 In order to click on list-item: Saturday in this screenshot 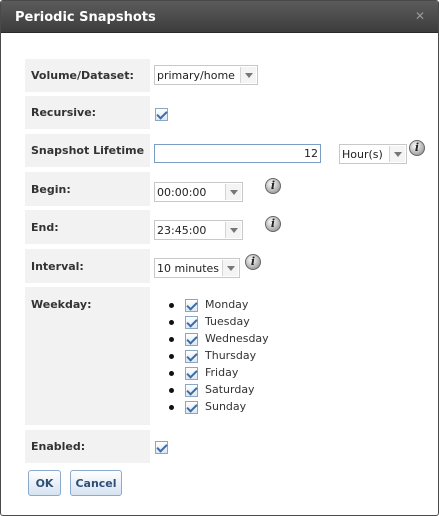, I will do `click(229, 390)`.